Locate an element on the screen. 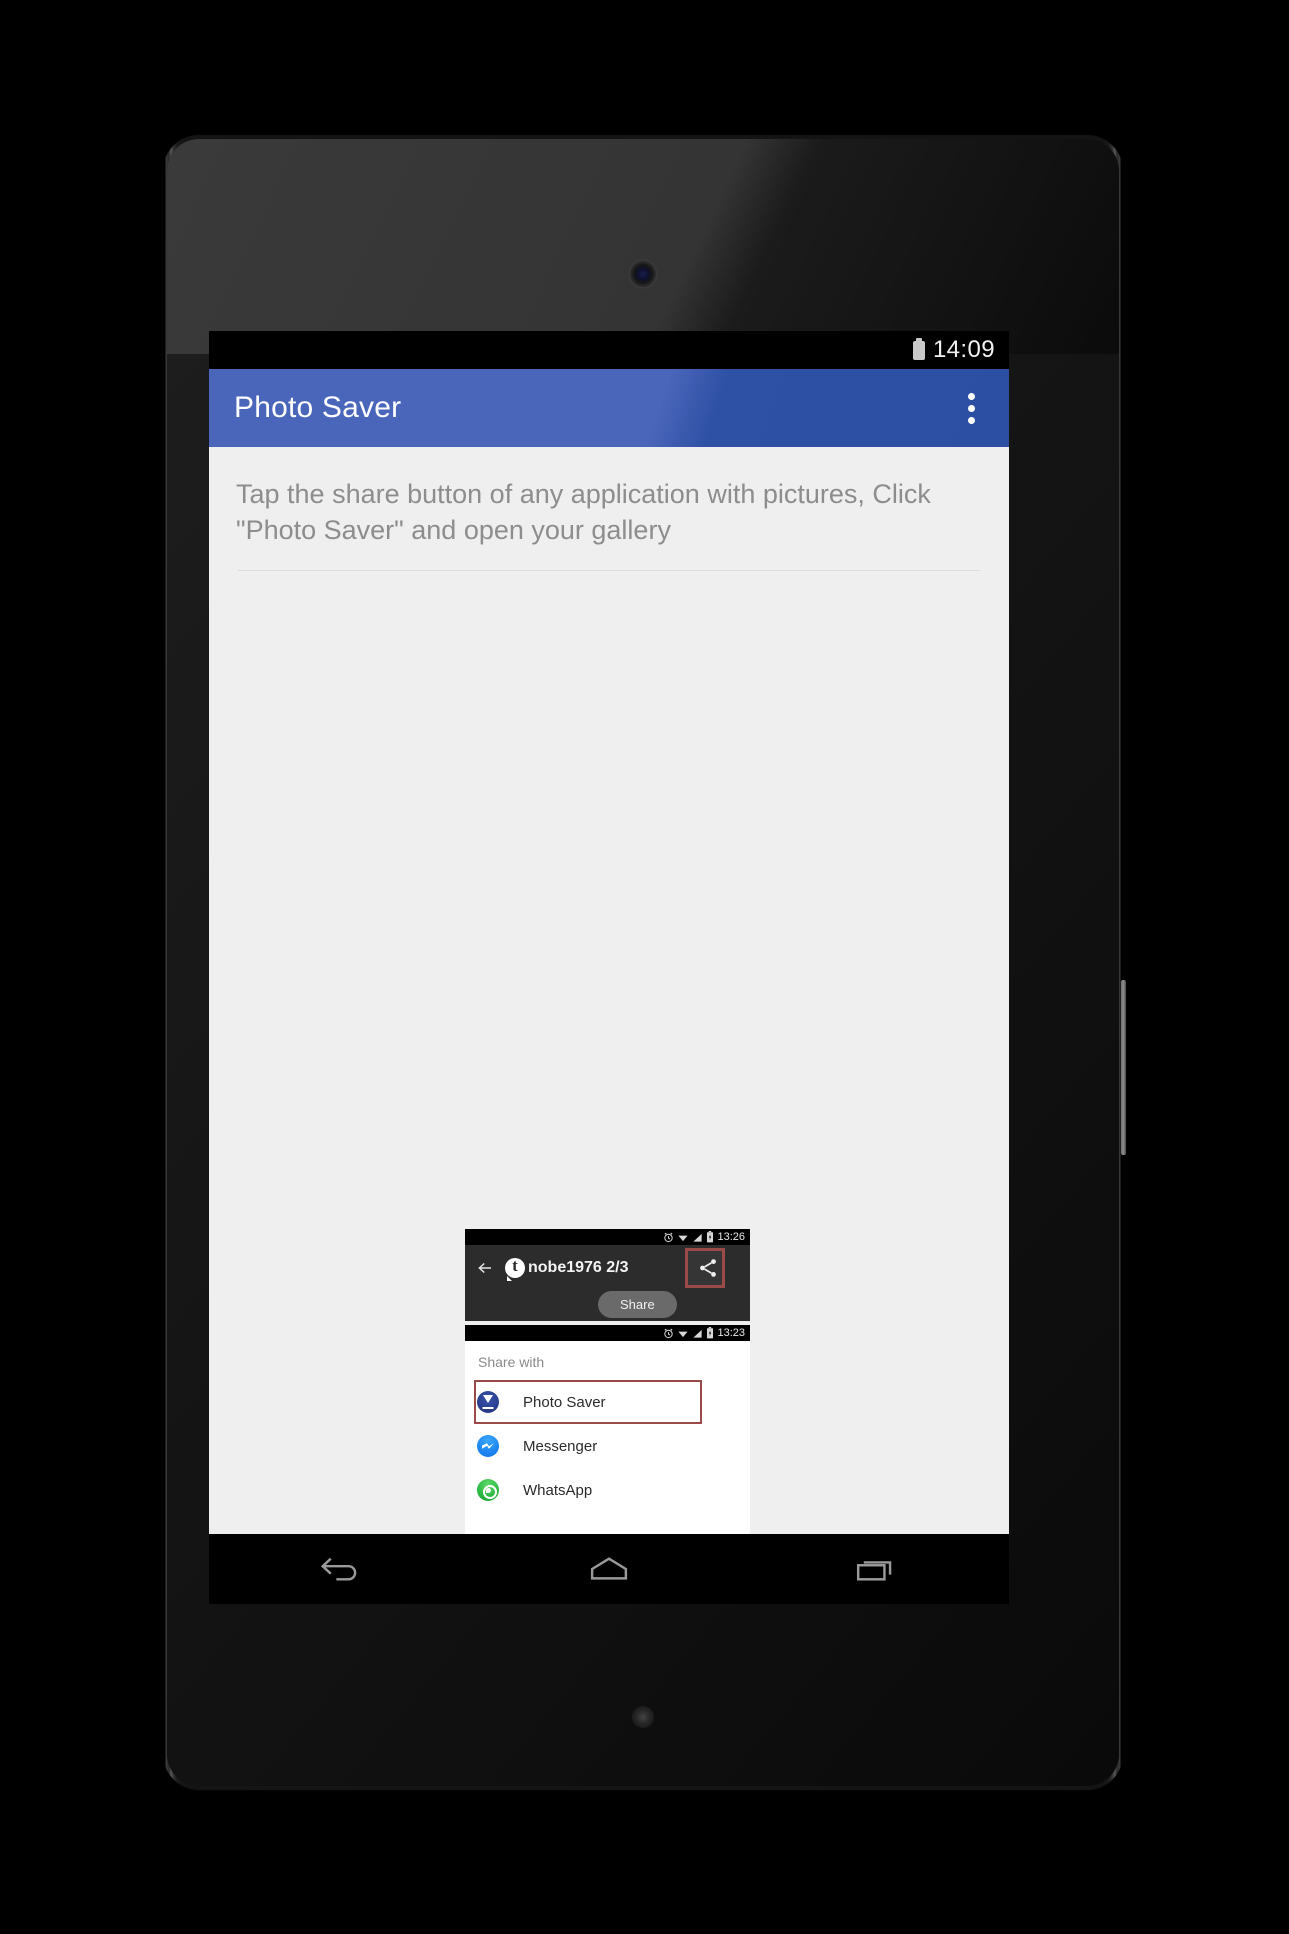 The width and height of the screenshot is (1289, 1934). app-bar: Photo Saver is located at coordinates (609, 408).